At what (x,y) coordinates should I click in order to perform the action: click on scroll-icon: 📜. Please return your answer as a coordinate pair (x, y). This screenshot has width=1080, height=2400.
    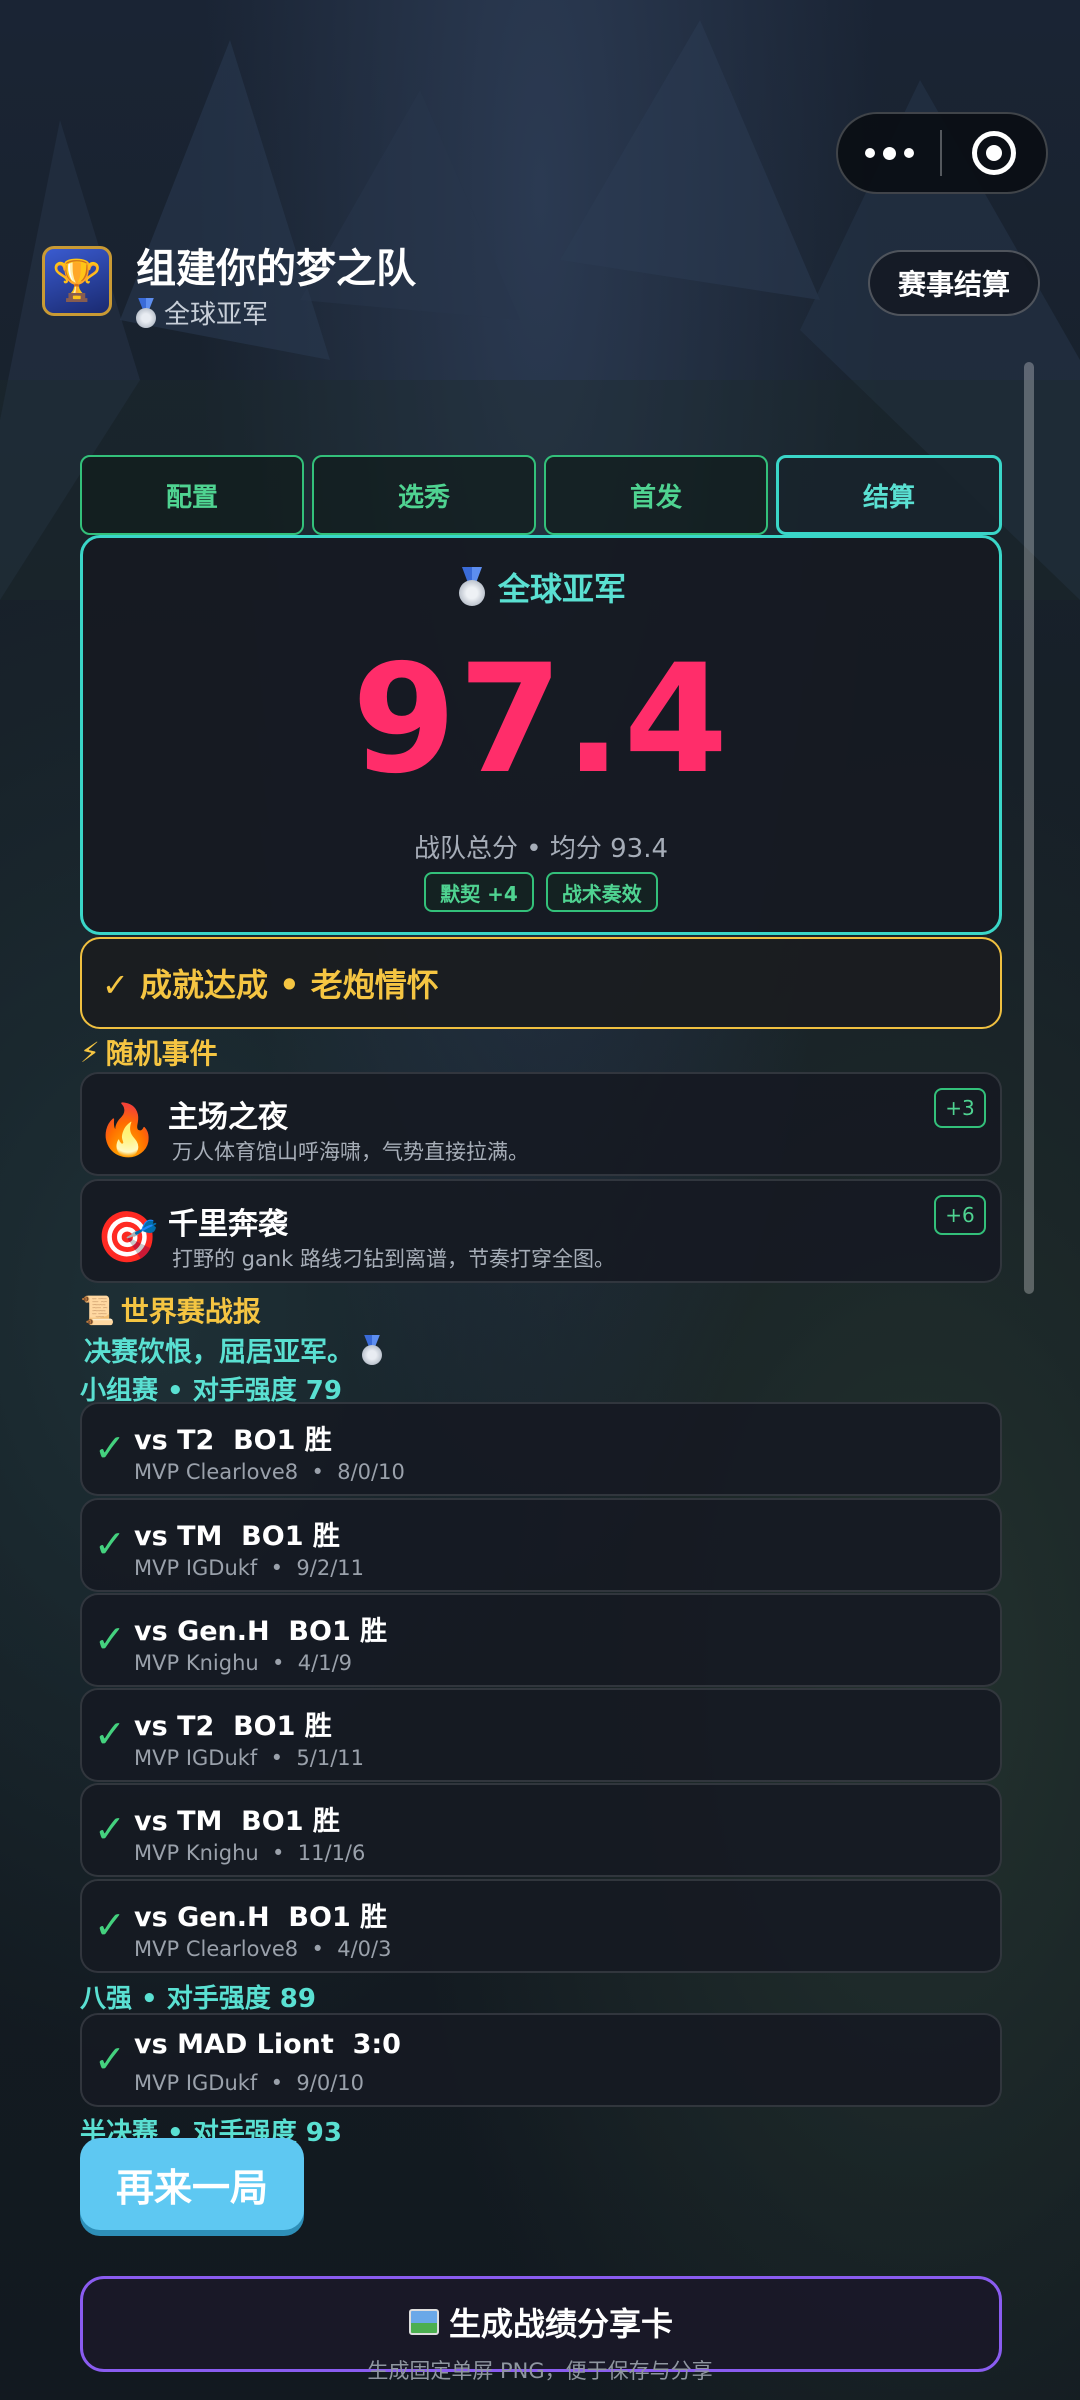
    Looking at the image, I should click on (97, 1310).